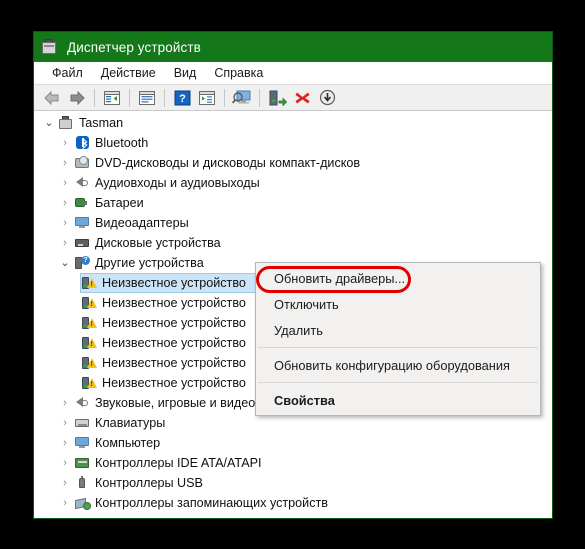  I want to click on window-titlebar: Диспетчер устройств, so click(293, 47).